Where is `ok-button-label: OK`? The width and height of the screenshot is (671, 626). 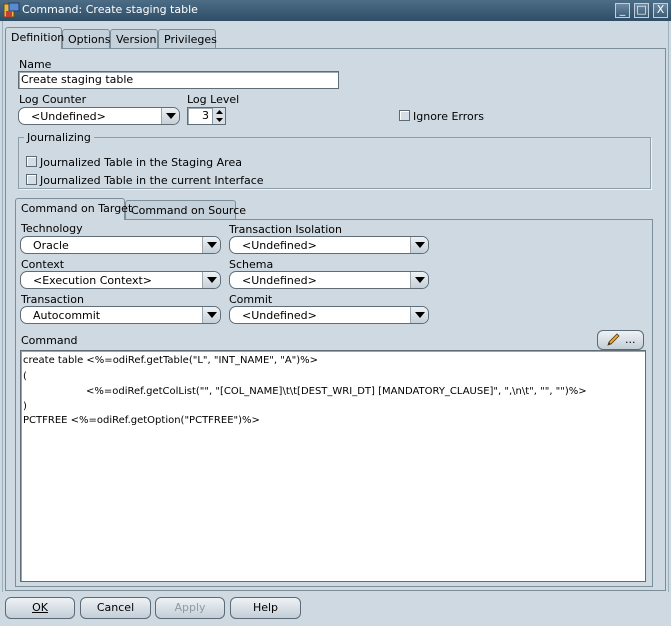 ok-button-label: OK is located at coordinates (40, 607).